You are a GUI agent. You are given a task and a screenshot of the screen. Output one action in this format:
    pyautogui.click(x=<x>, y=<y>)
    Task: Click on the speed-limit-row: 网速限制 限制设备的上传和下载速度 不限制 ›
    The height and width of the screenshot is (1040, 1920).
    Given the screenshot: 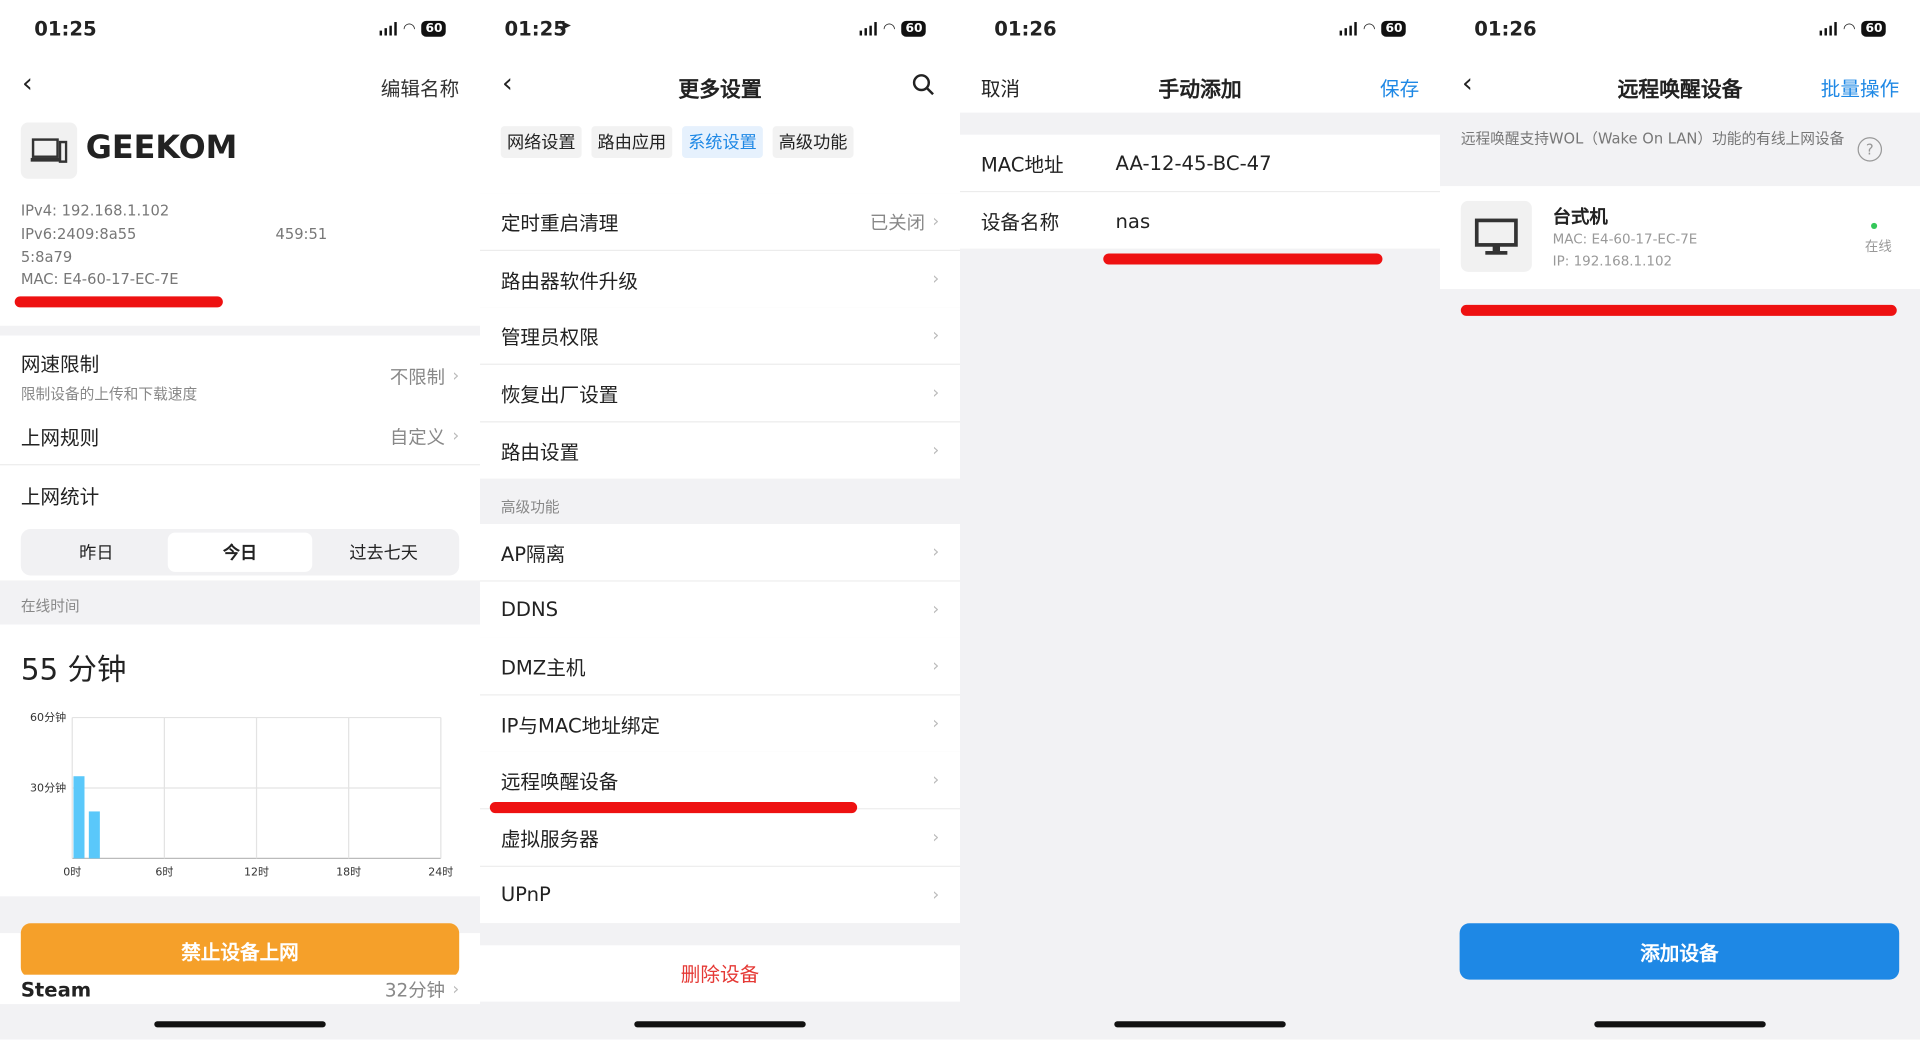 What is the action you would take?
    pyautogui.click(x=240, y=371)
    